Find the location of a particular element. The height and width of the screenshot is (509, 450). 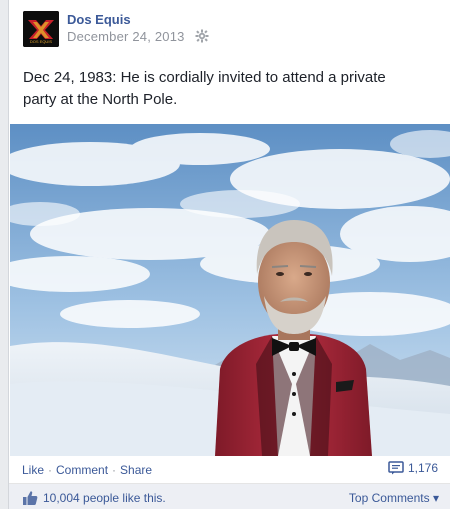

chevron-down-icon: ▾ is located at coordinates (435, 498).